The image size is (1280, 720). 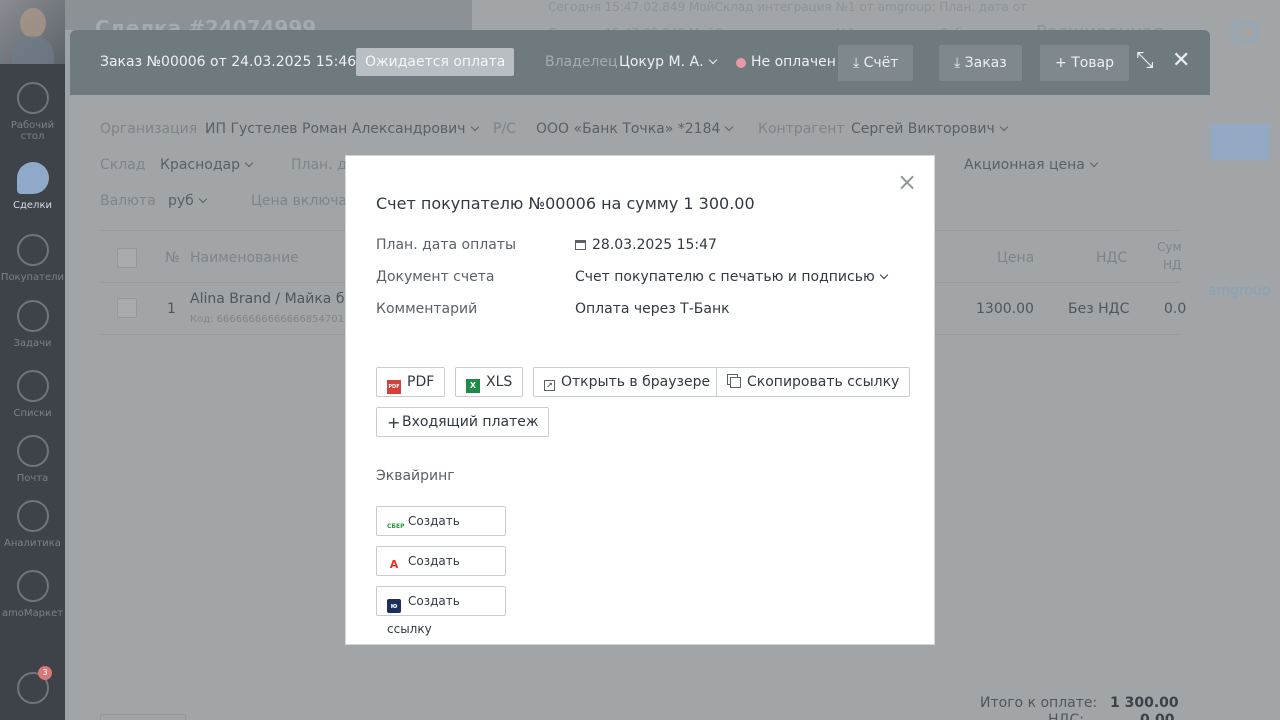 What do you see at coordinates (128, 201) in the screenshot?
I see `currency-label: Валюта` at bounding box center [128, 201].